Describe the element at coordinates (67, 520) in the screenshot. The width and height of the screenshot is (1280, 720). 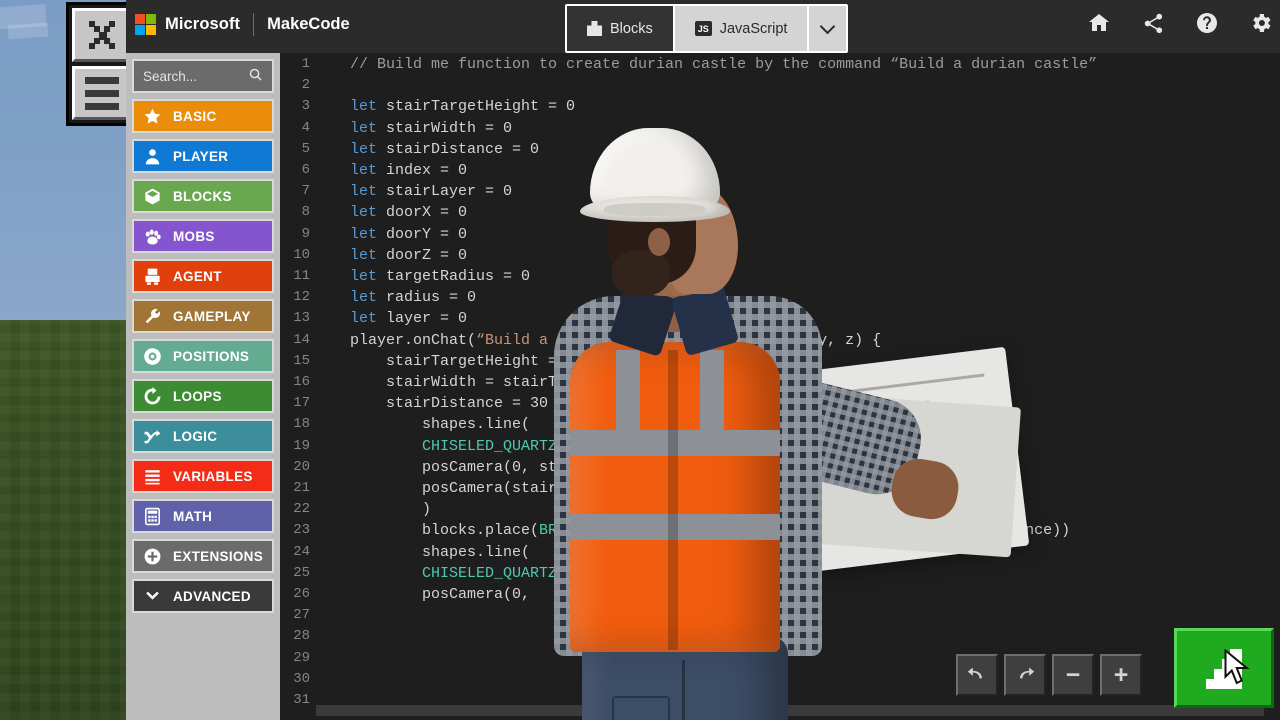
I see `game-ground` at that location.